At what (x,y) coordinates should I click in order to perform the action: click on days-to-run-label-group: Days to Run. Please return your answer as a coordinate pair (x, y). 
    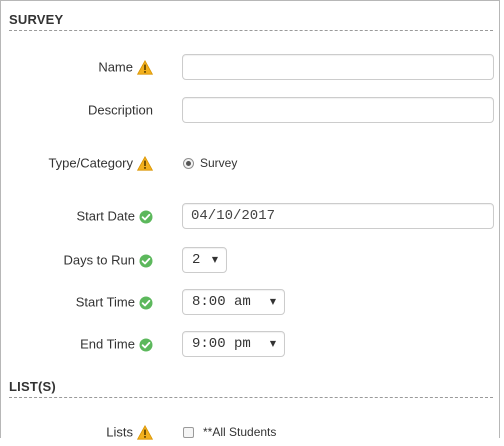
    Looking at the image, I should click on (108, 260).